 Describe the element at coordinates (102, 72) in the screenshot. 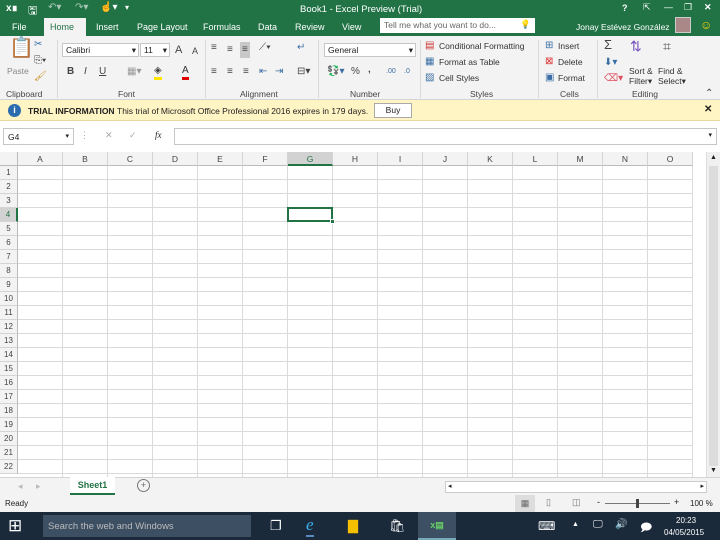

I see `underline-button: U` at that location.